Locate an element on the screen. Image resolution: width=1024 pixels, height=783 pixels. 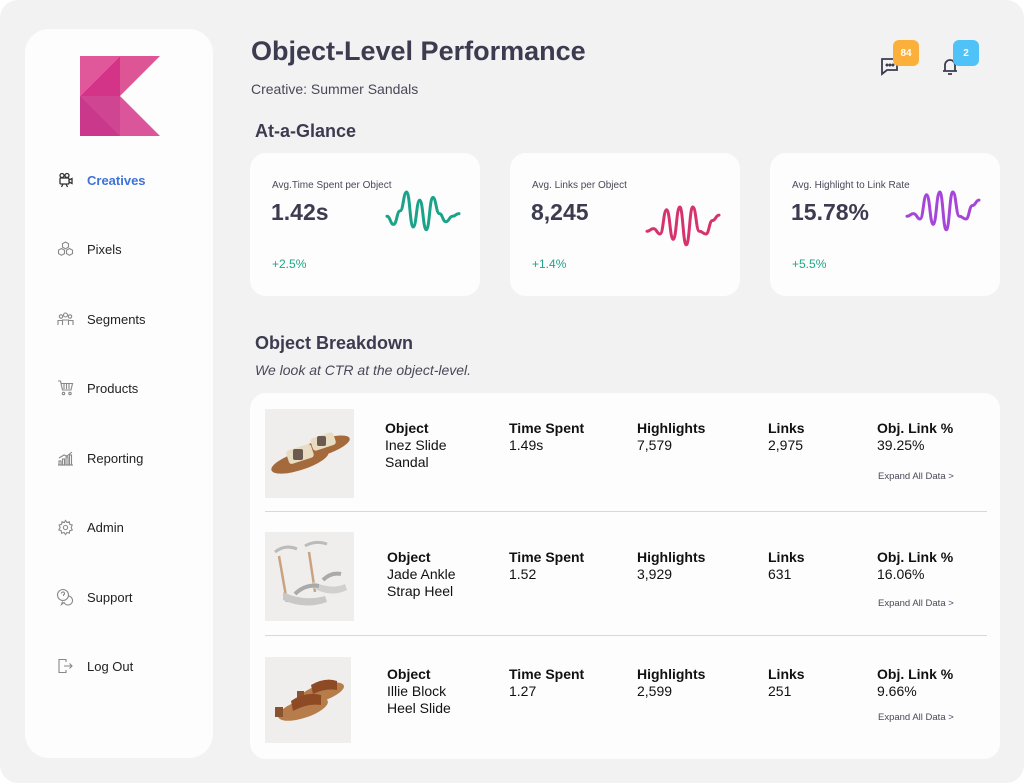
time-value: 1.52 is located at coordinates (523, 574).